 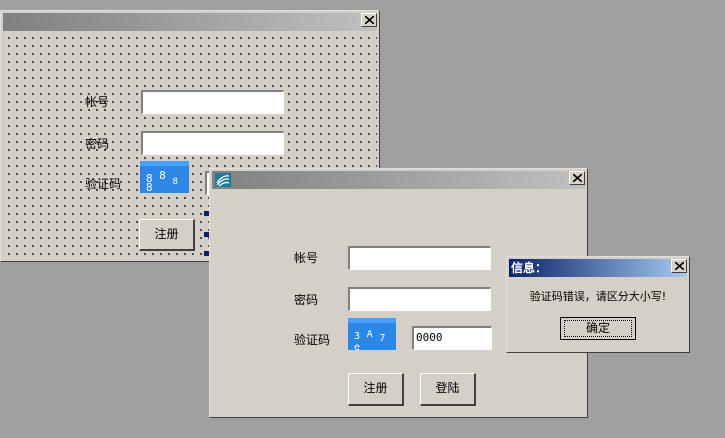 What do you see at coordinates (382, 338) in the screenshot?
I see `captcha-char: 7` at bounding box center [382, 338].